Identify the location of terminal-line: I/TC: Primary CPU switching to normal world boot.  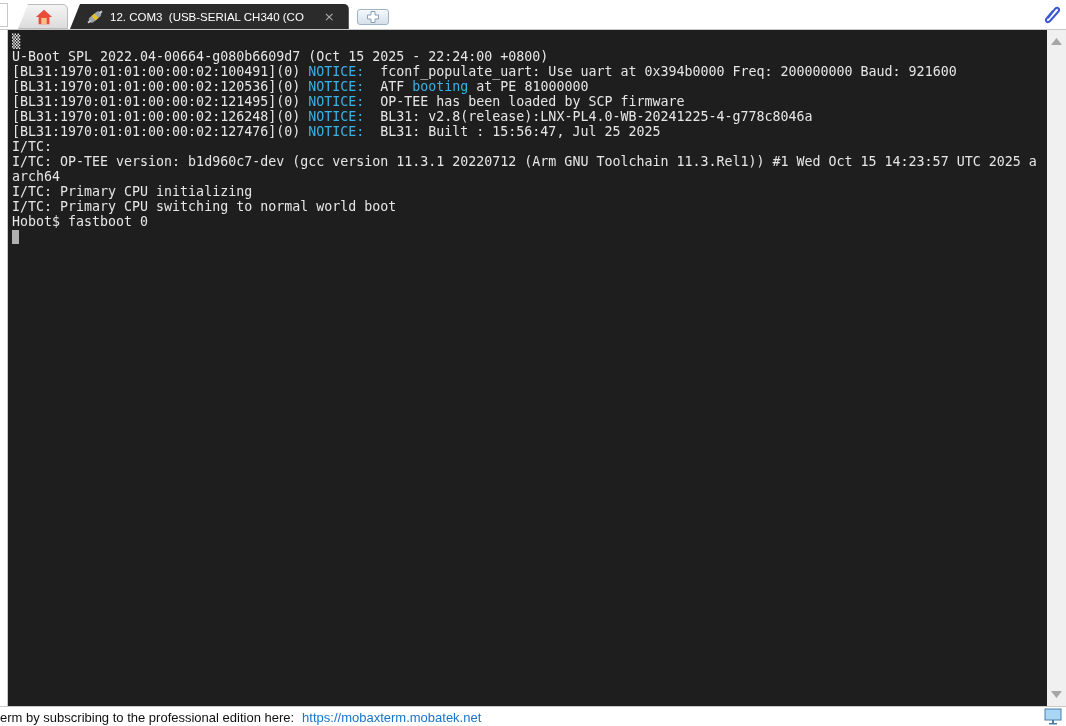
(205, 206).